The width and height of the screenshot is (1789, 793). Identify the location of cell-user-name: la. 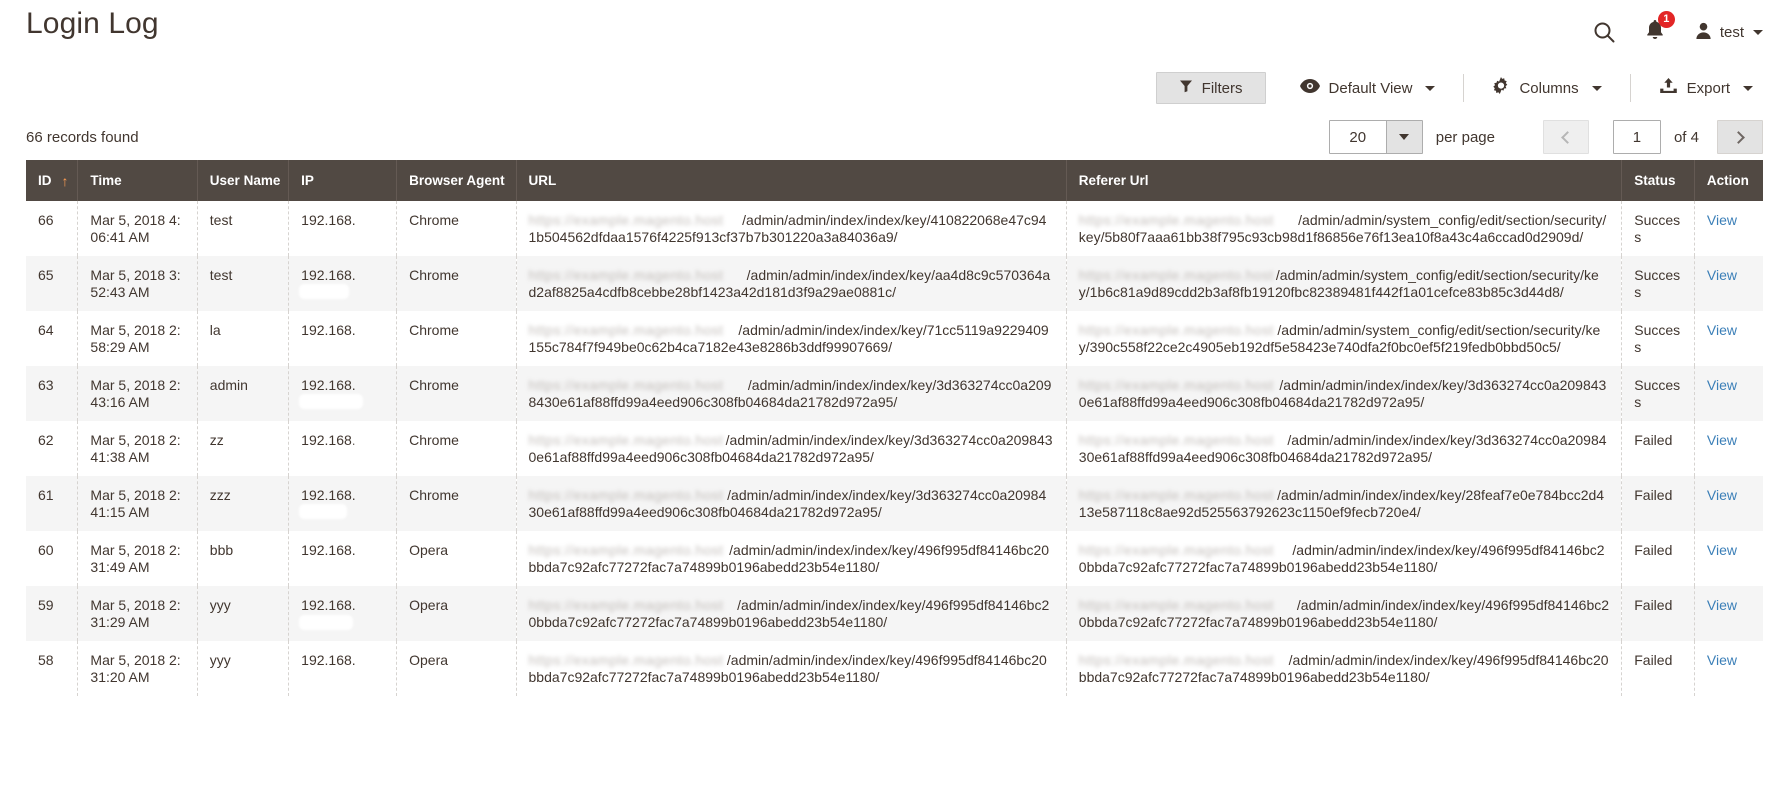
(243, 339).